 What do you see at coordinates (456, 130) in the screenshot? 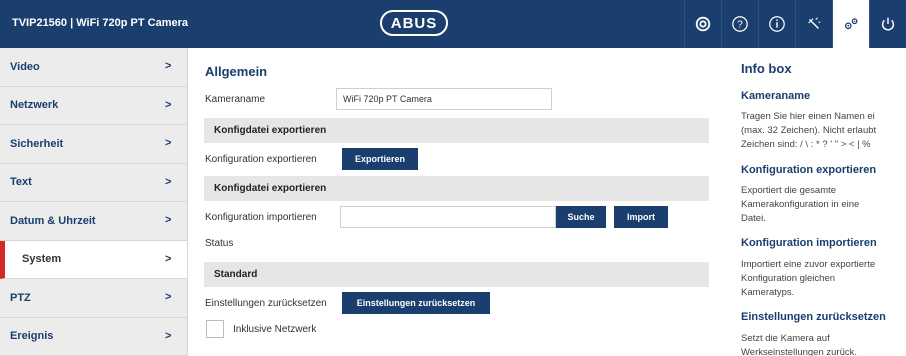
I see `section-export-header: Konfigdatei exportieren` at bounding box center [456, 130].